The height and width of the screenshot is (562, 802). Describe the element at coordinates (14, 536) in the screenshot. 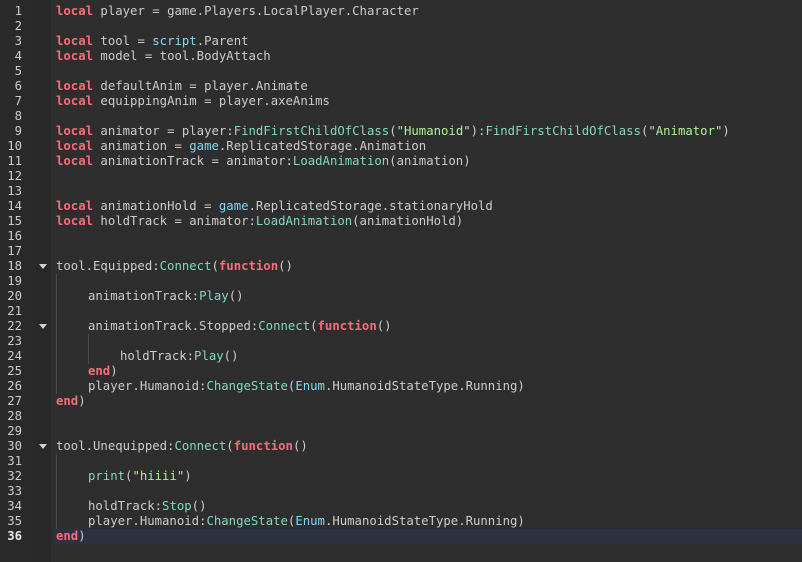

I see `line-number: 36` at that location.